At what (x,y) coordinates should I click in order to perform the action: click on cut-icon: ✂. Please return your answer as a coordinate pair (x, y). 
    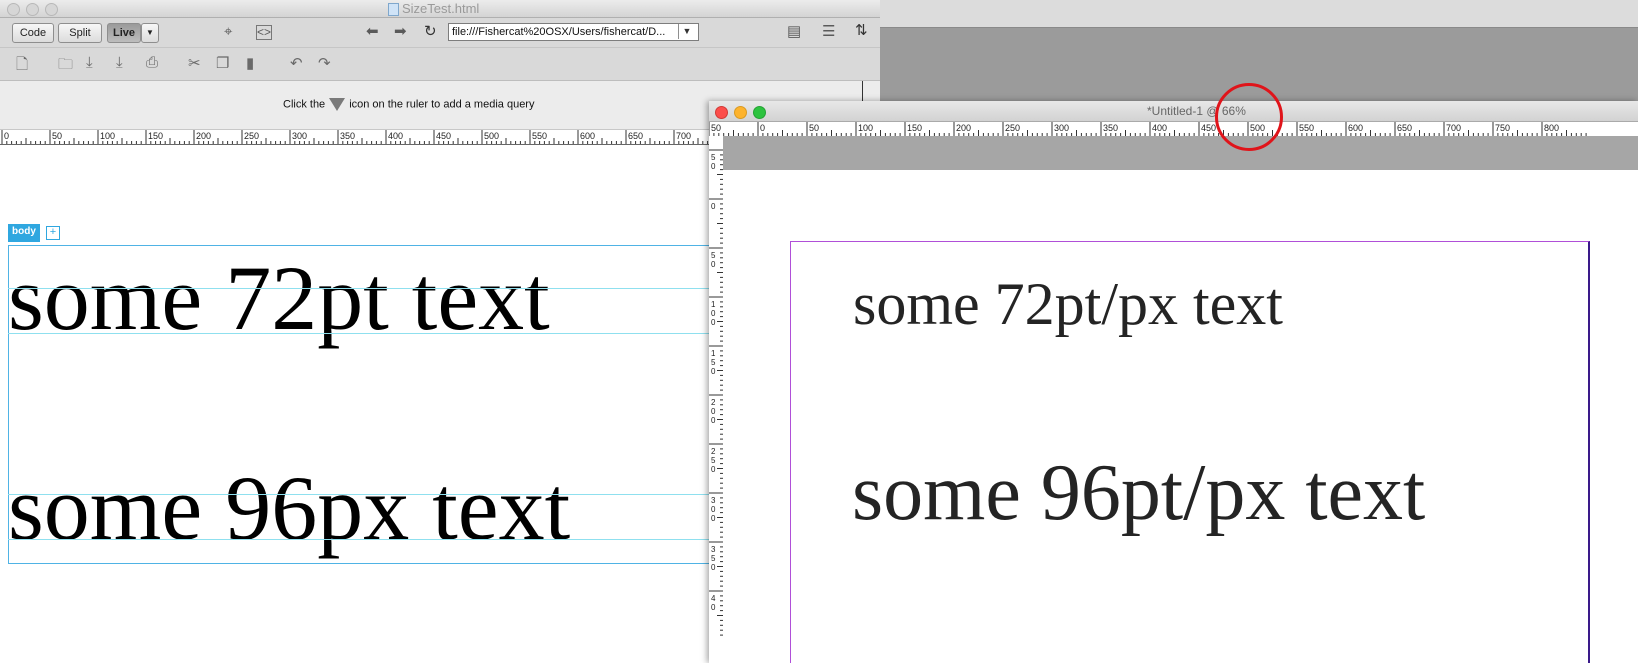
    Looking at the image, I should click on (194, 63).